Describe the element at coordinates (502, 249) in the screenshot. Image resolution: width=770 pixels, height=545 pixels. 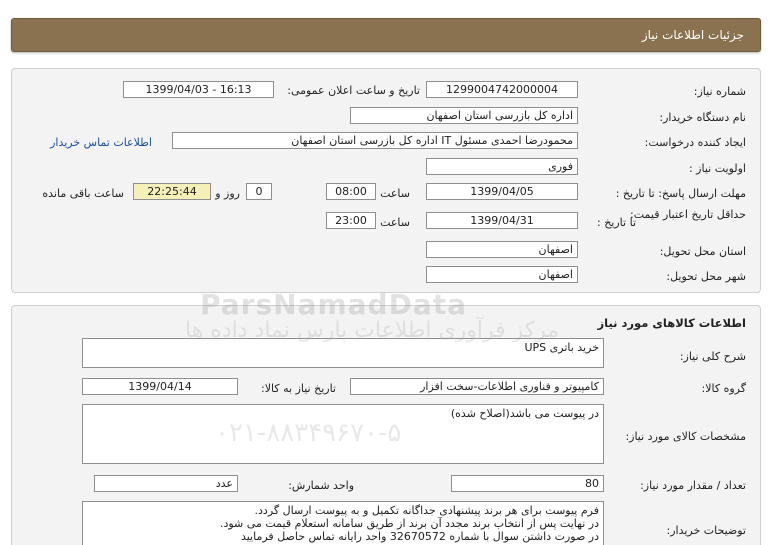
I see `province-field: اصفهان` at that location.